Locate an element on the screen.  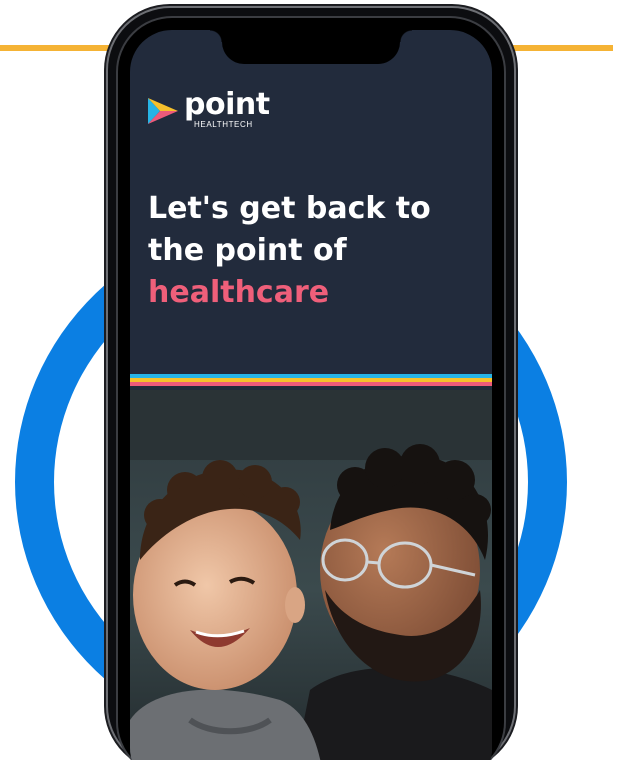
rainbow-stripes is located at coordinates (311, 380).